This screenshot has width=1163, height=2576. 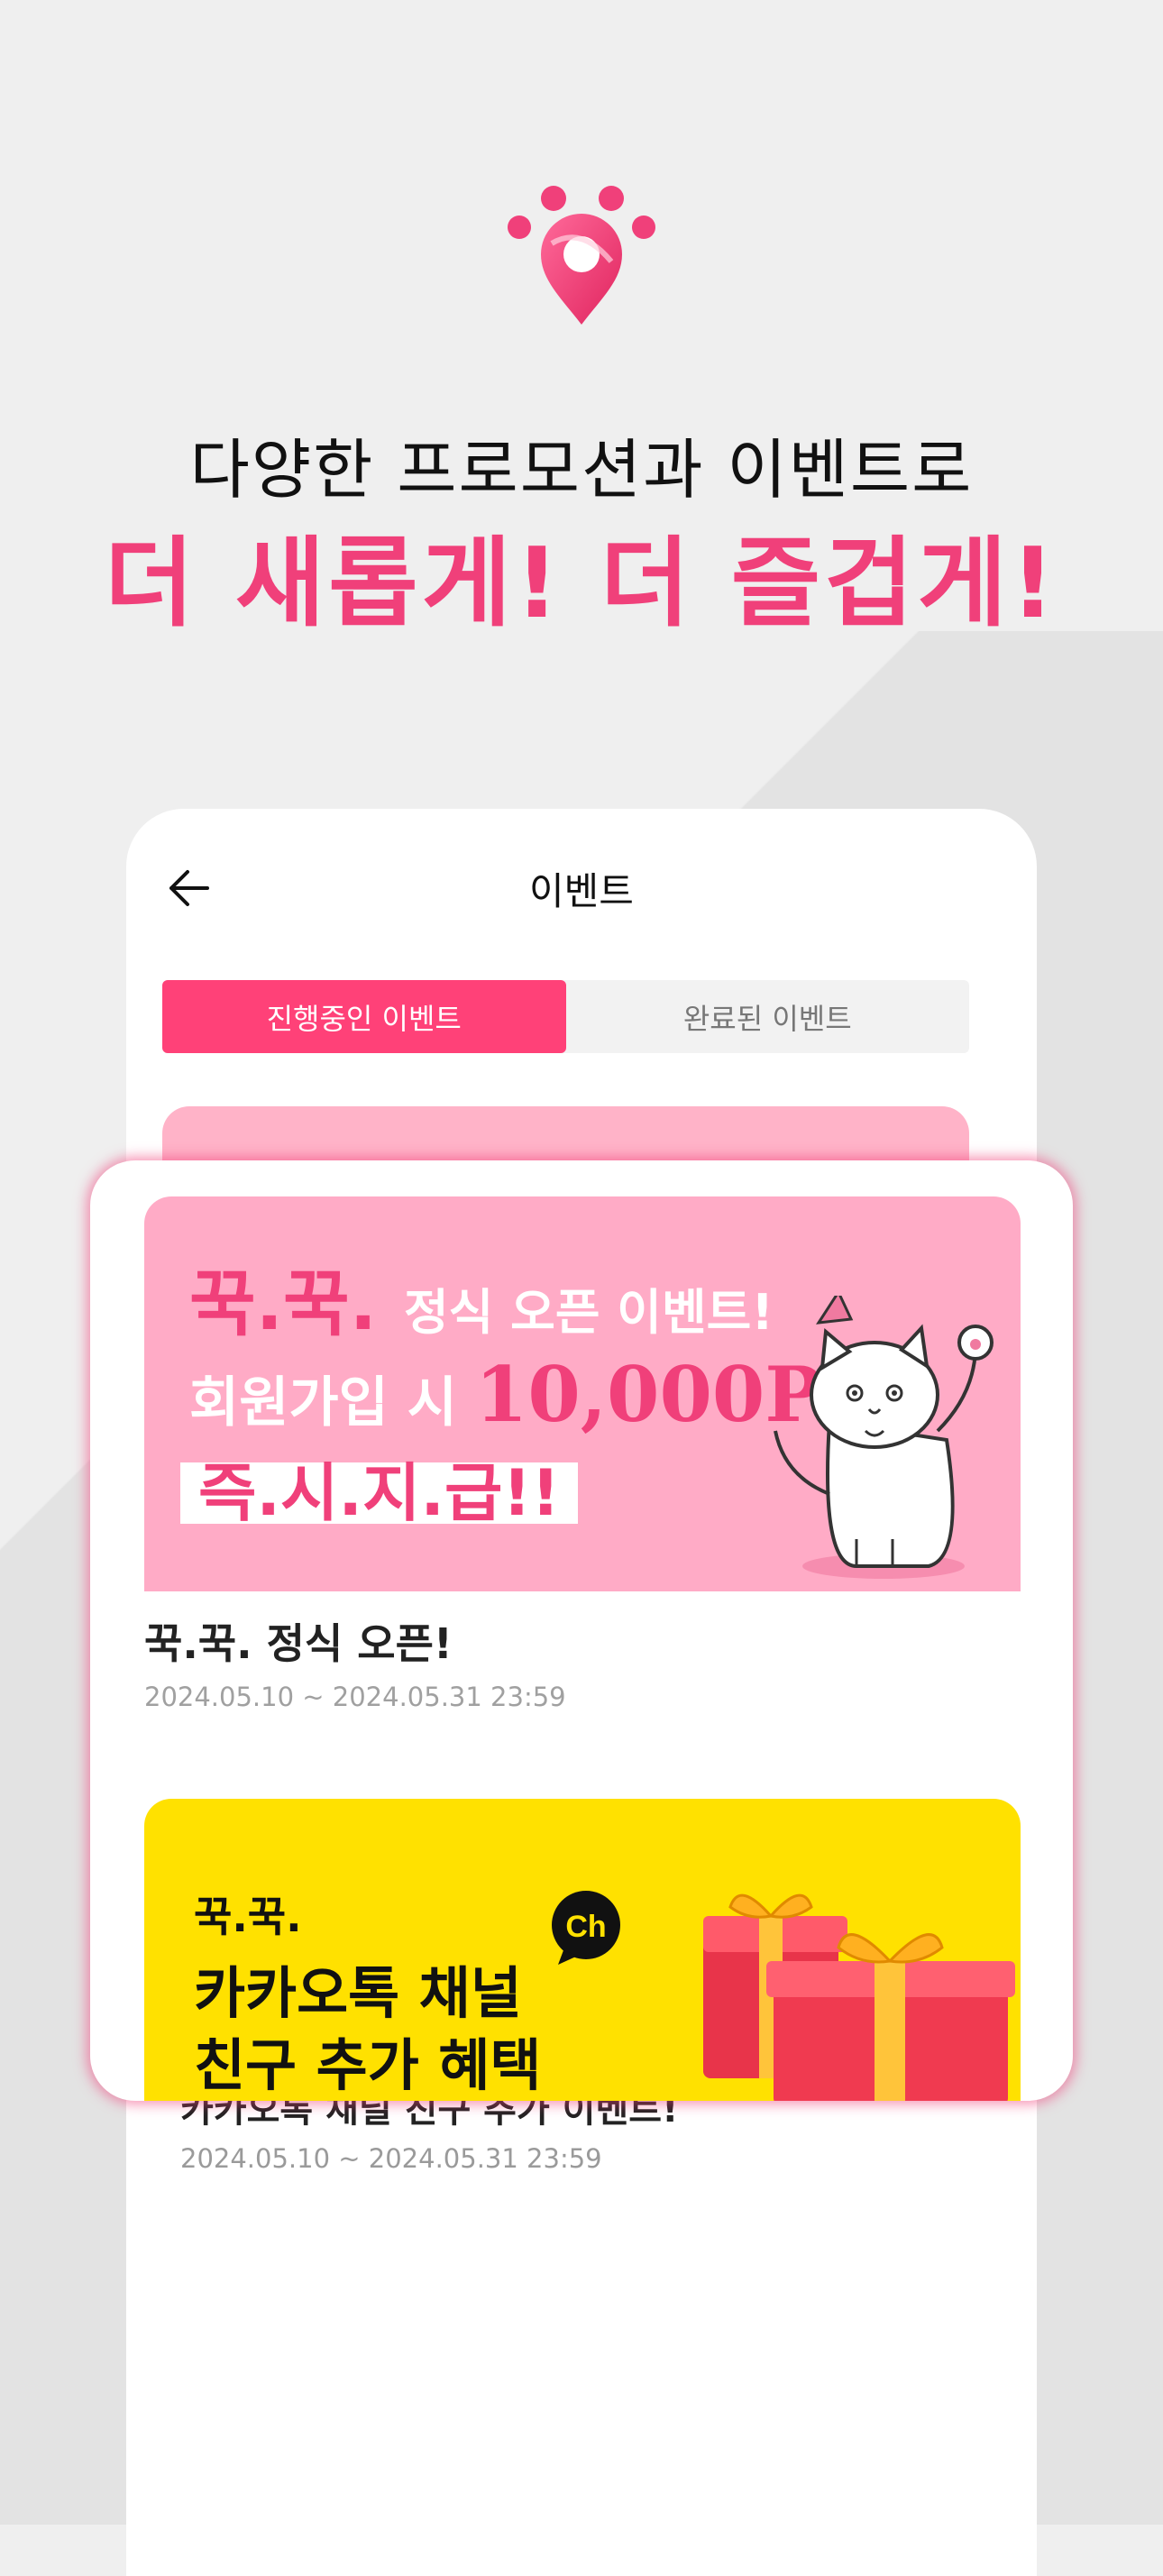 I want to click on paw-location-logo-icon, so click(x=581, y=255).